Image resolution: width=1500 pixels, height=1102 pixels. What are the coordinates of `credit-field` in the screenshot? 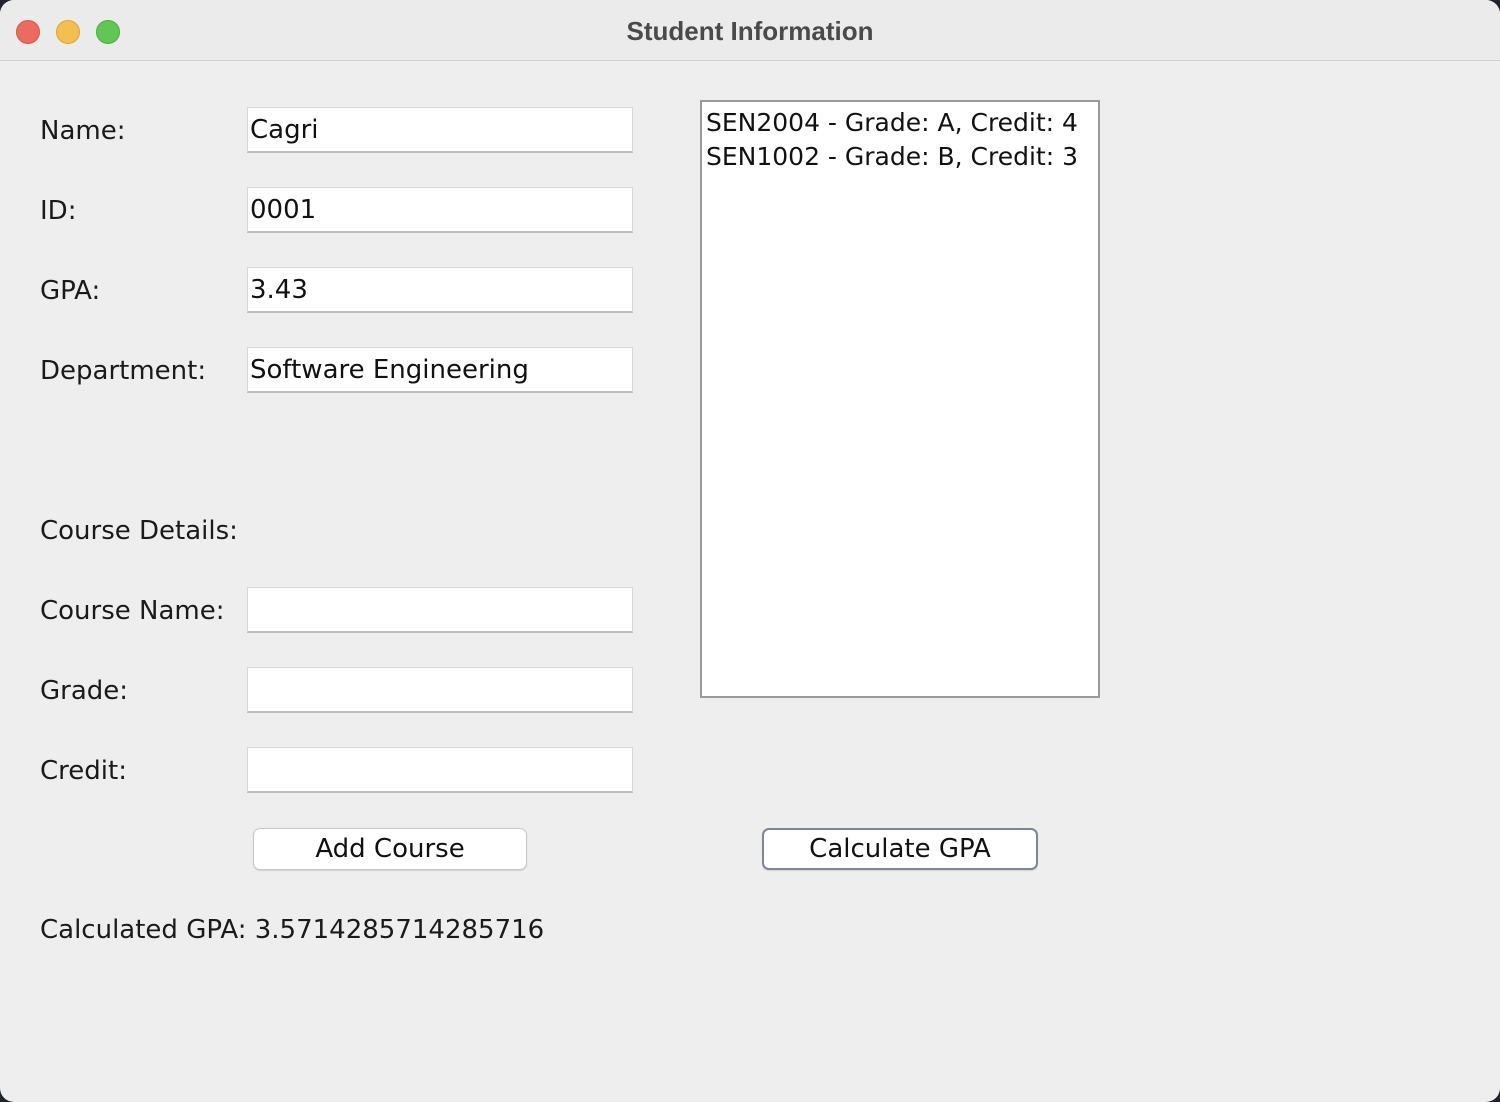 It's located at (440, 770).